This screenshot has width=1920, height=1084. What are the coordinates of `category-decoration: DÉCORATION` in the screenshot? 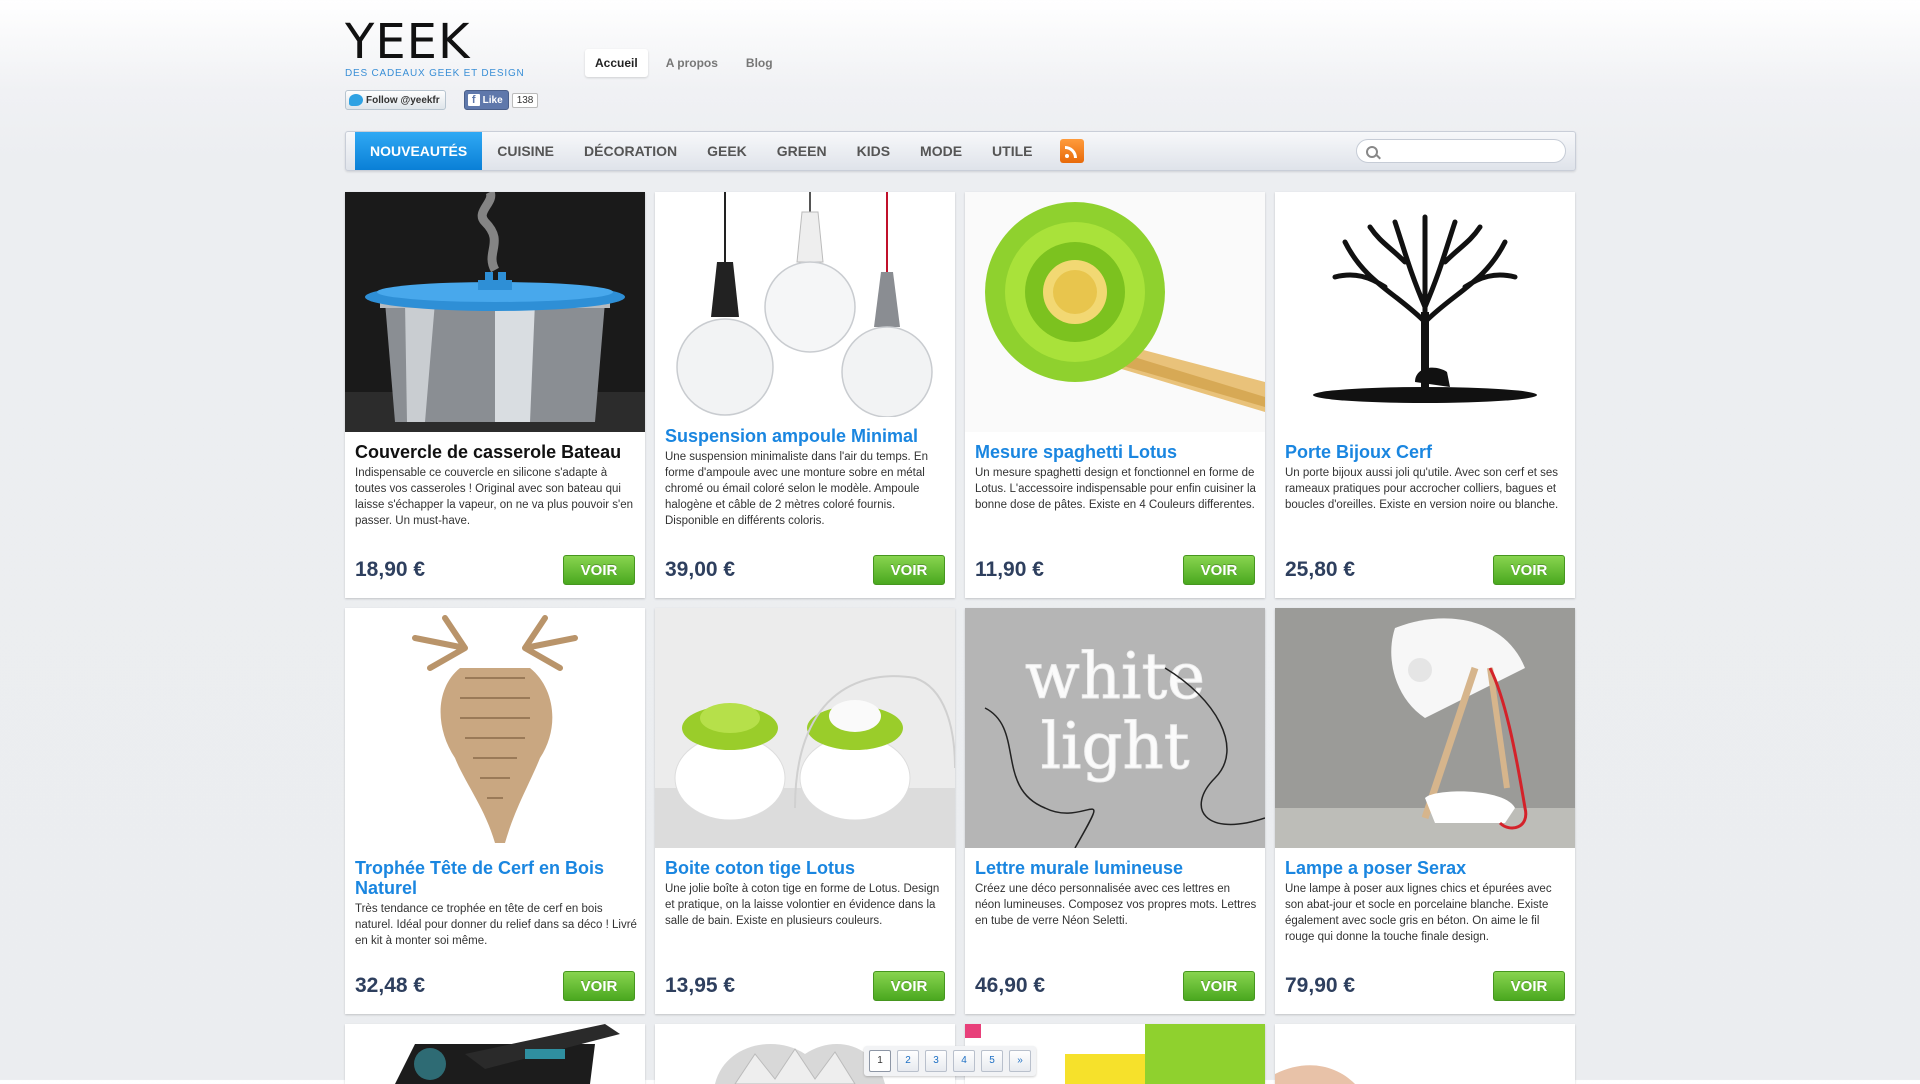 It's located at (630, 151).